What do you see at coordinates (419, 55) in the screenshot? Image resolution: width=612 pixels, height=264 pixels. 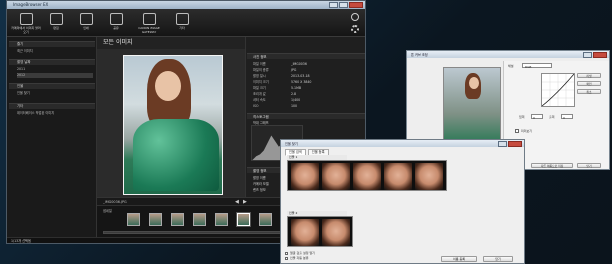 I see `curves-title: 톤 커브 조정` at bounding box center [419, 55].